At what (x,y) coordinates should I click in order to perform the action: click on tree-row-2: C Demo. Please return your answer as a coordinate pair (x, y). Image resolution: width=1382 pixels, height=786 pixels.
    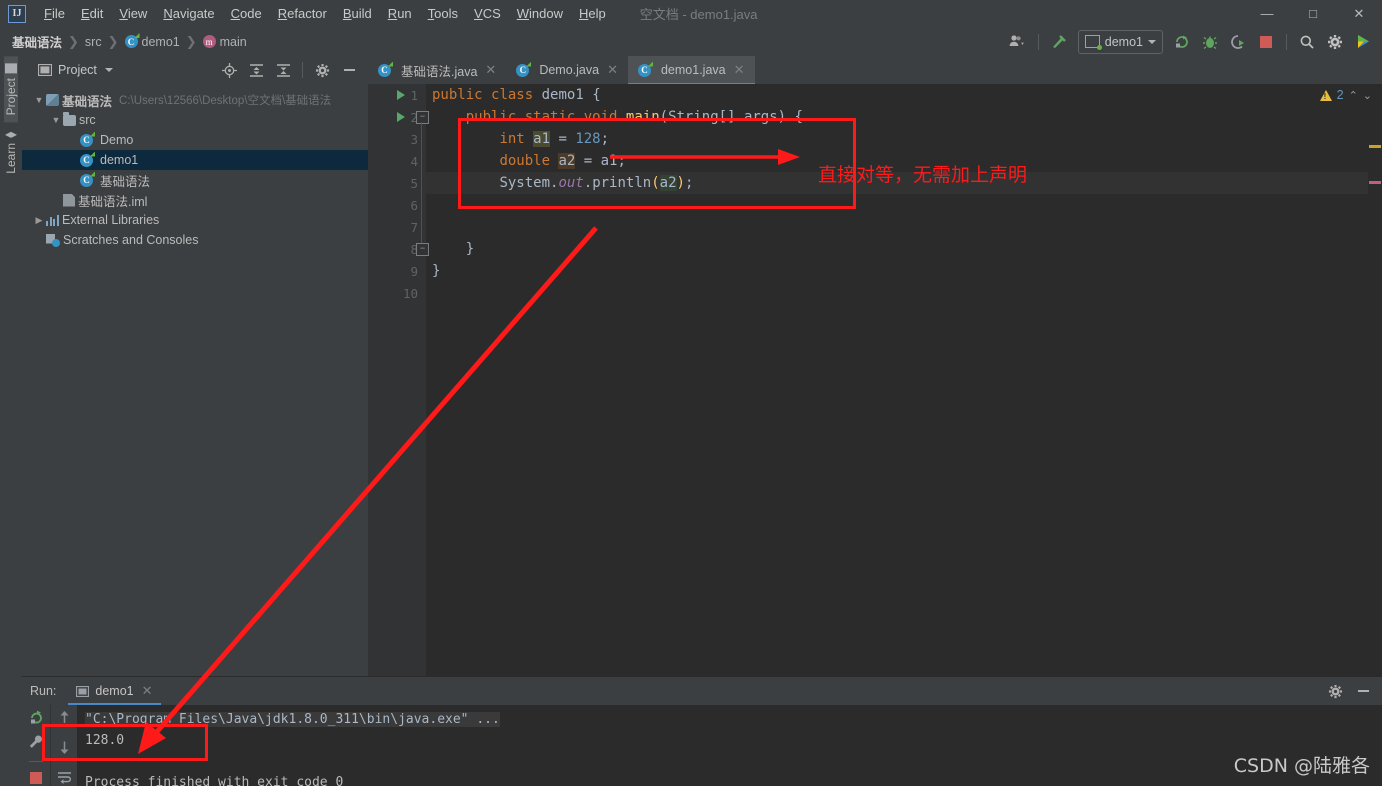
    Looking at the image, I should click on (195, 140).